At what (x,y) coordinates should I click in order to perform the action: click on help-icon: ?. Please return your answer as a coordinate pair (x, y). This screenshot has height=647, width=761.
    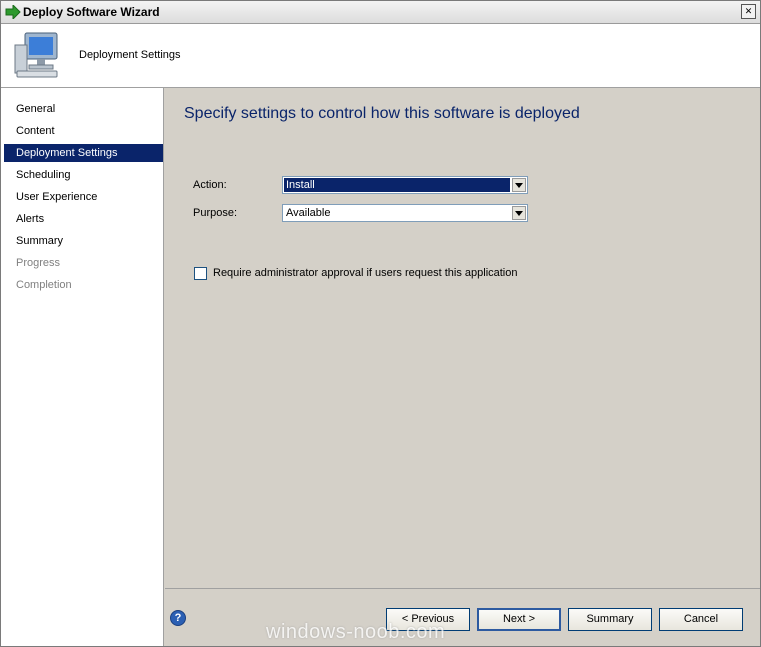
    Looking at the image, I should click on (178, 618).